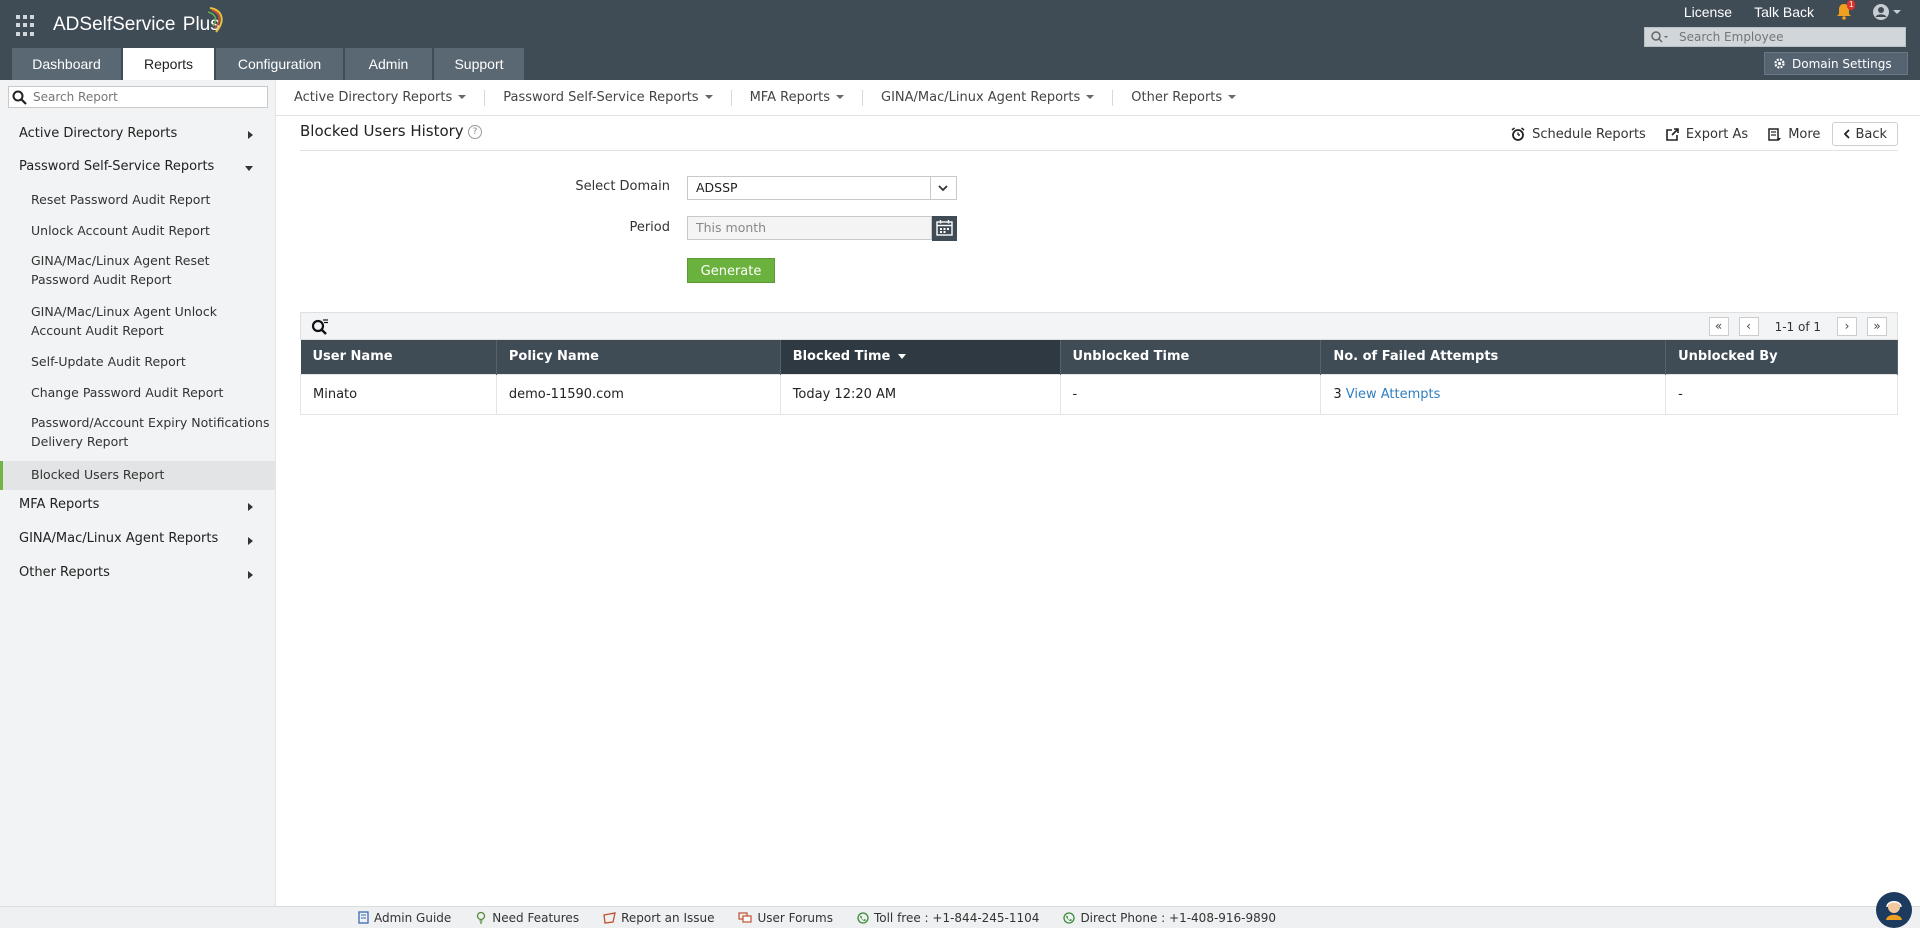  What do you see at coordinates (1169, 918) in the screenshot?
I see `footer-direct-phone: Direct Phone : +1-408-916-9890` at bounding box center [1169, 918].